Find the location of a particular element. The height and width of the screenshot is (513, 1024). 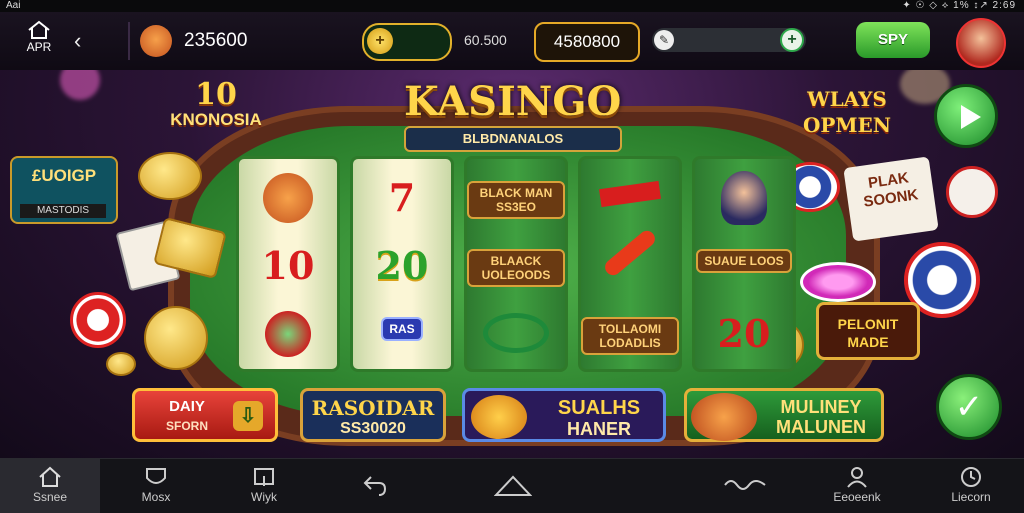

machine-line1: PELONIT is located at coordinates (868, 324).